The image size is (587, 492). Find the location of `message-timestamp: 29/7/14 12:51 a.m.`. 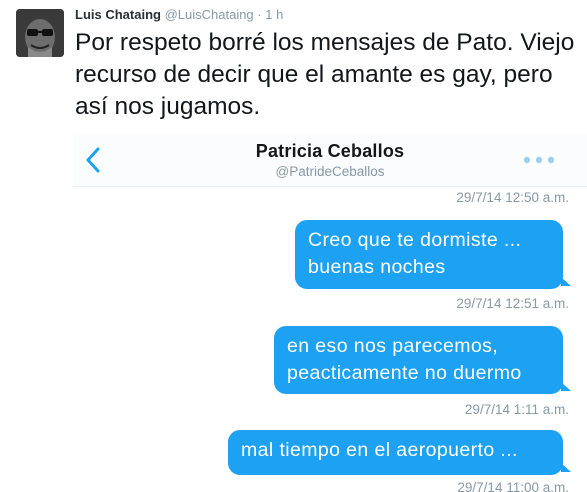

message-timestamp: 29/7/14 12:51 a.m. is located at coordinates (512, 303).